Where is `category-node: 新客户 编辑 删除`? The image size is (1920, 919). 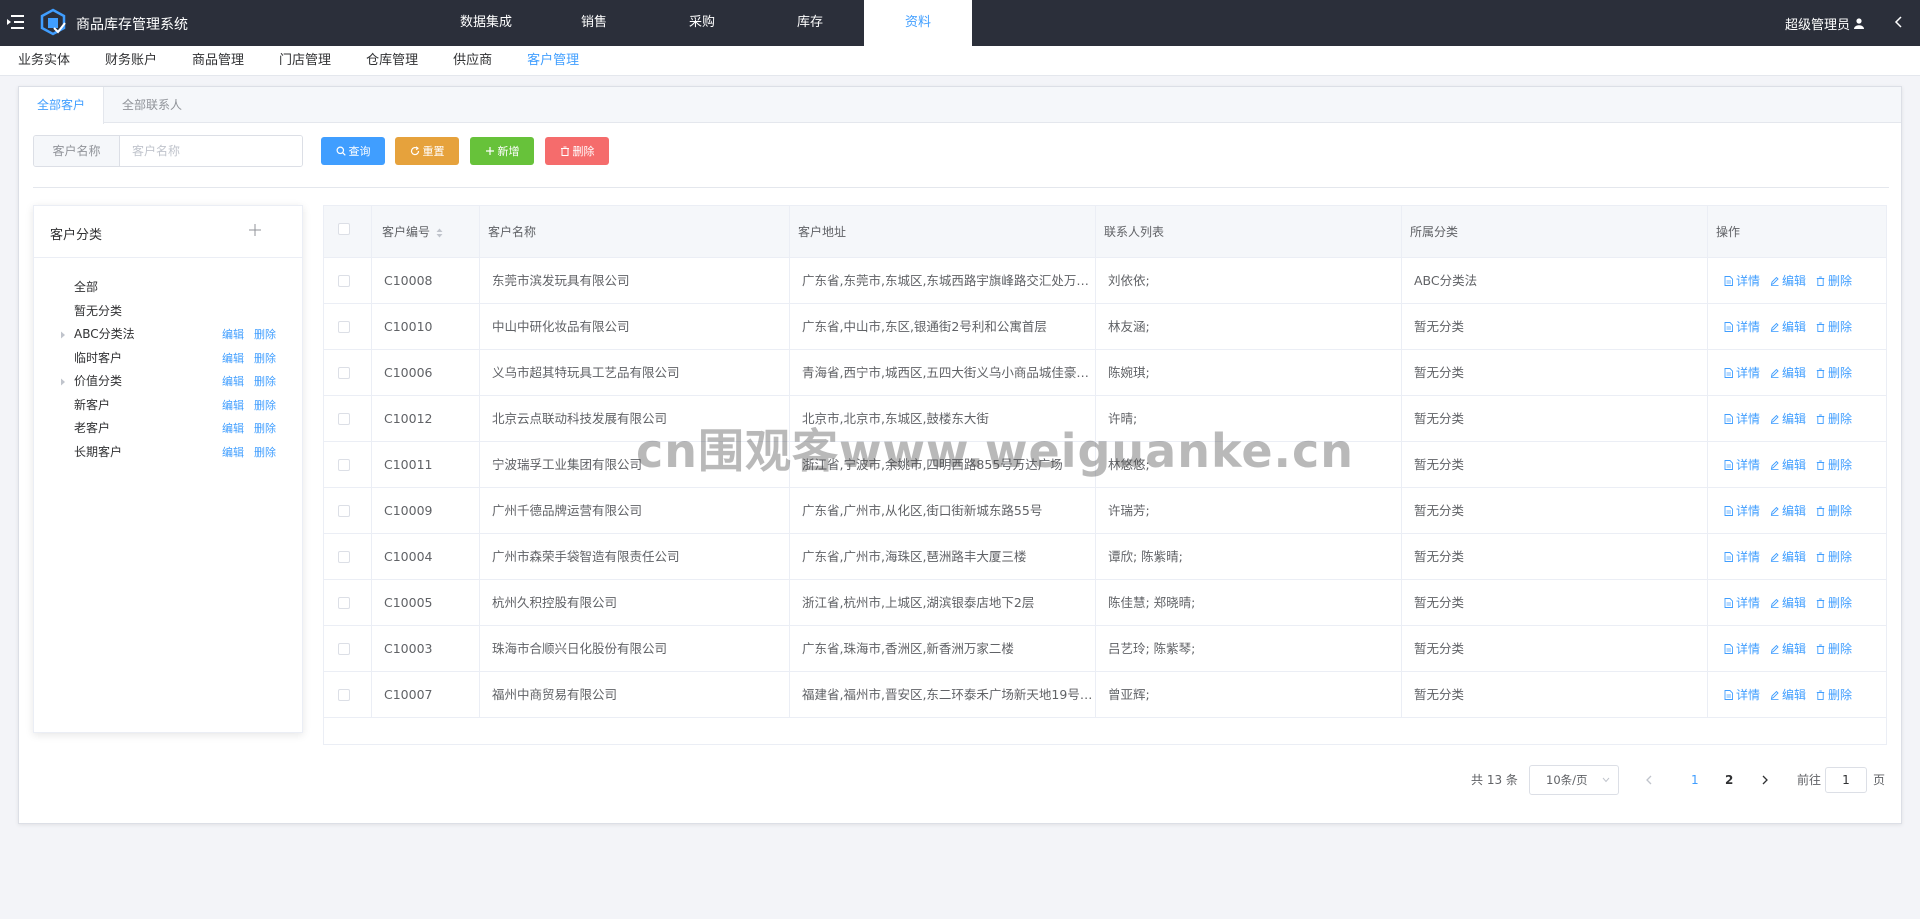
category-node: 新客户 编辑 删除 is located at coordinates (168, 406).